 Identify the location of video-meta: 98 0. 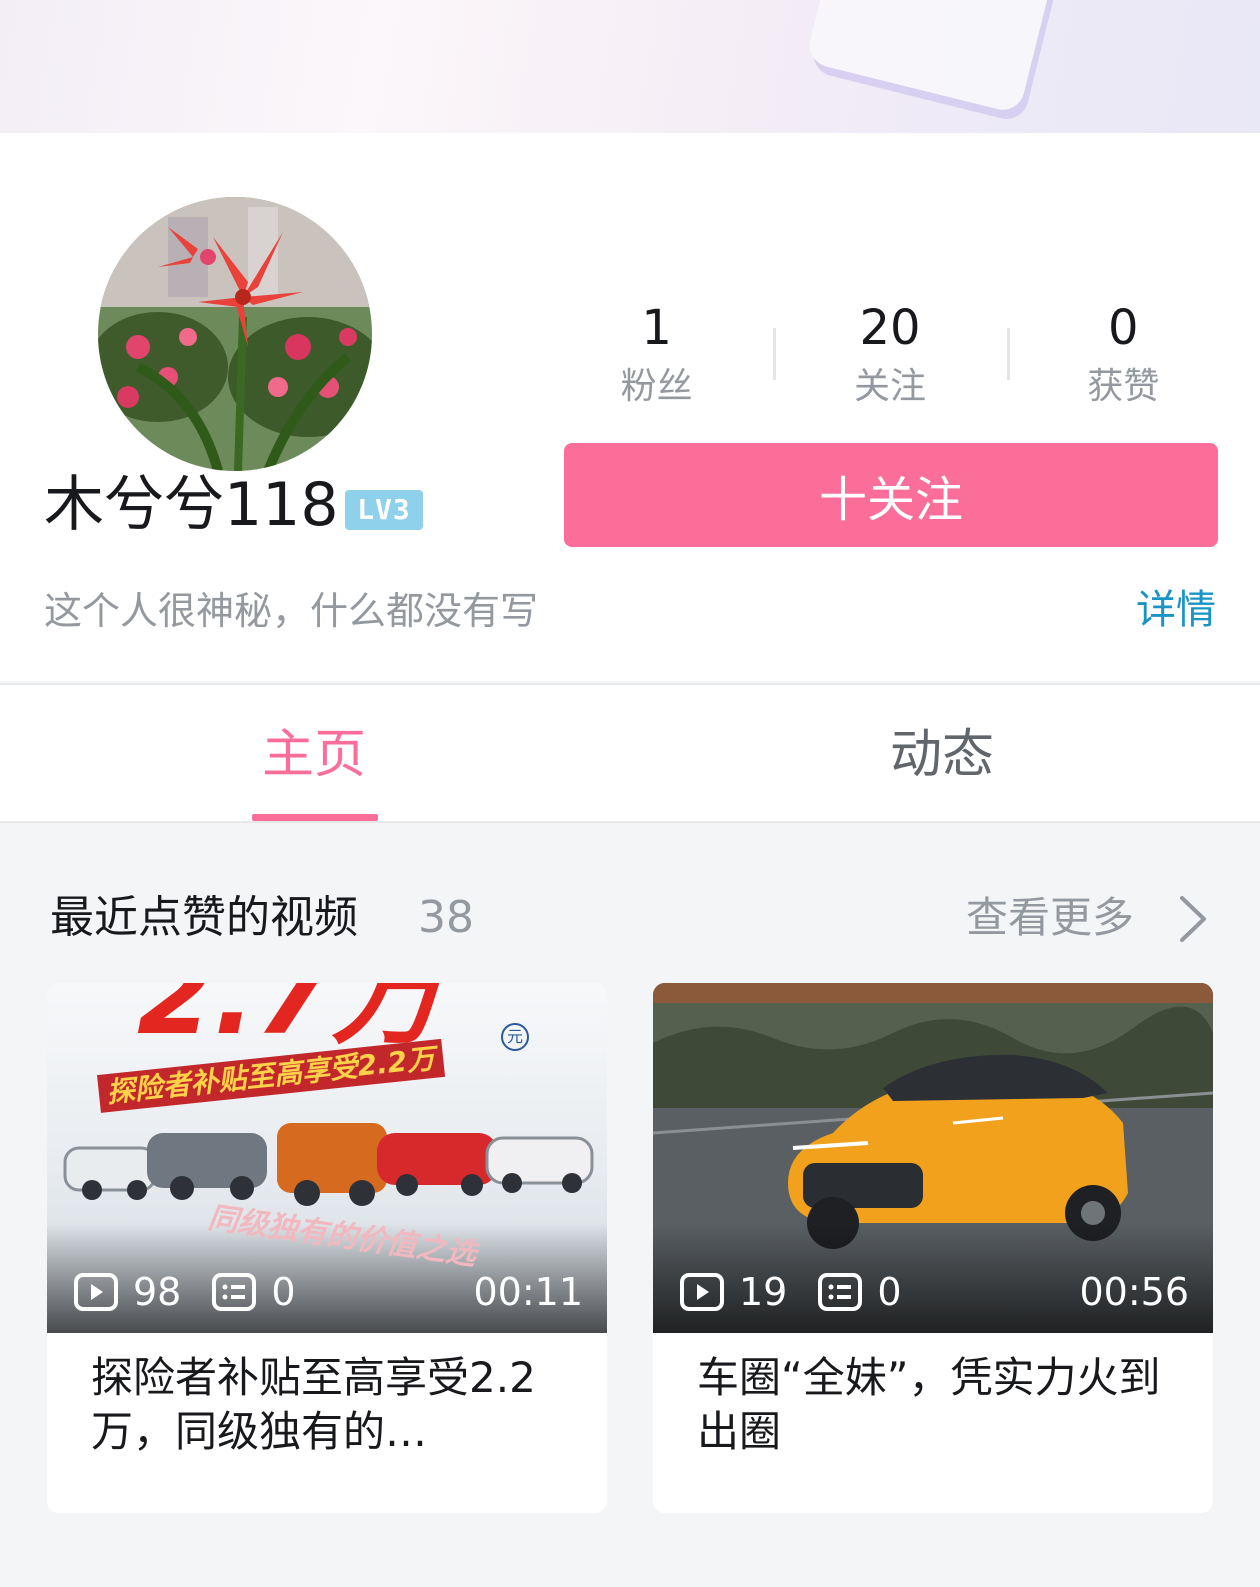
(199, 1292).